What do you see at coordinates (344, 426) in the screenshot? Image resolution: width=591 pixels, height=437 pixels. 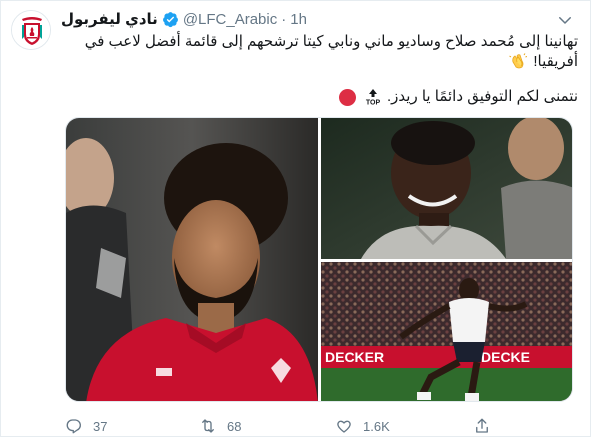 I see `heart-icon` at bounding box center [344, 426].